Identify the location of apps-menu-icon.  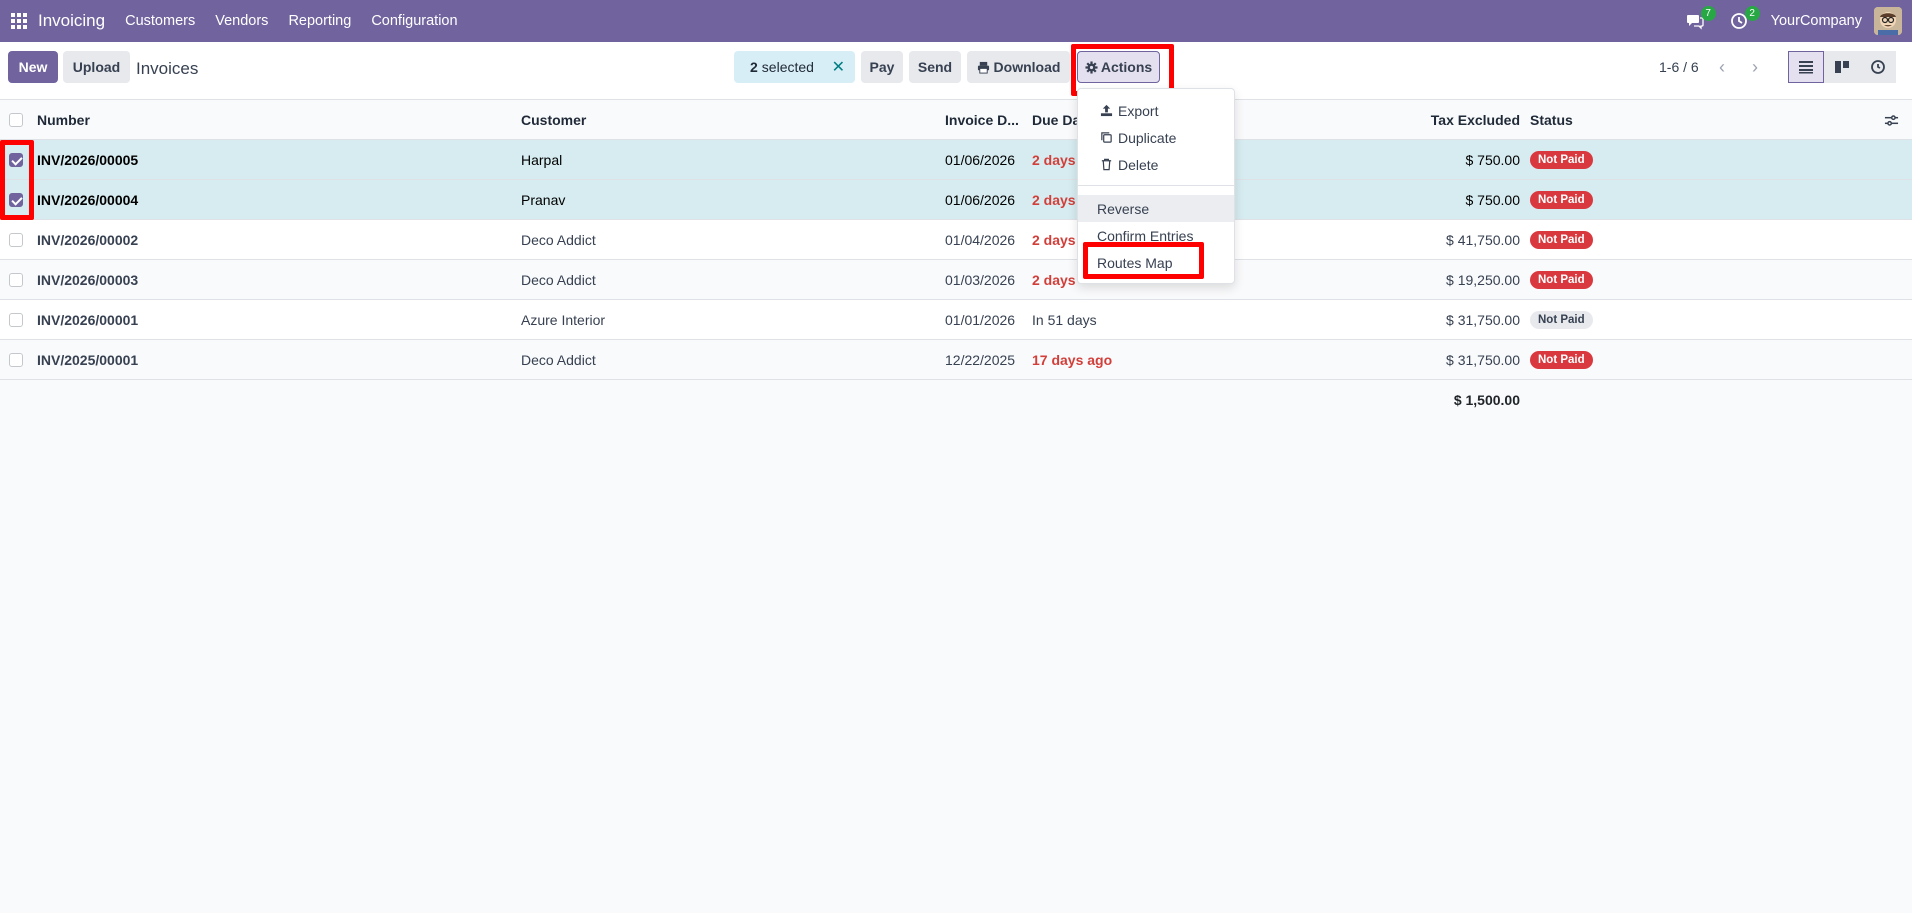
(19, 21).